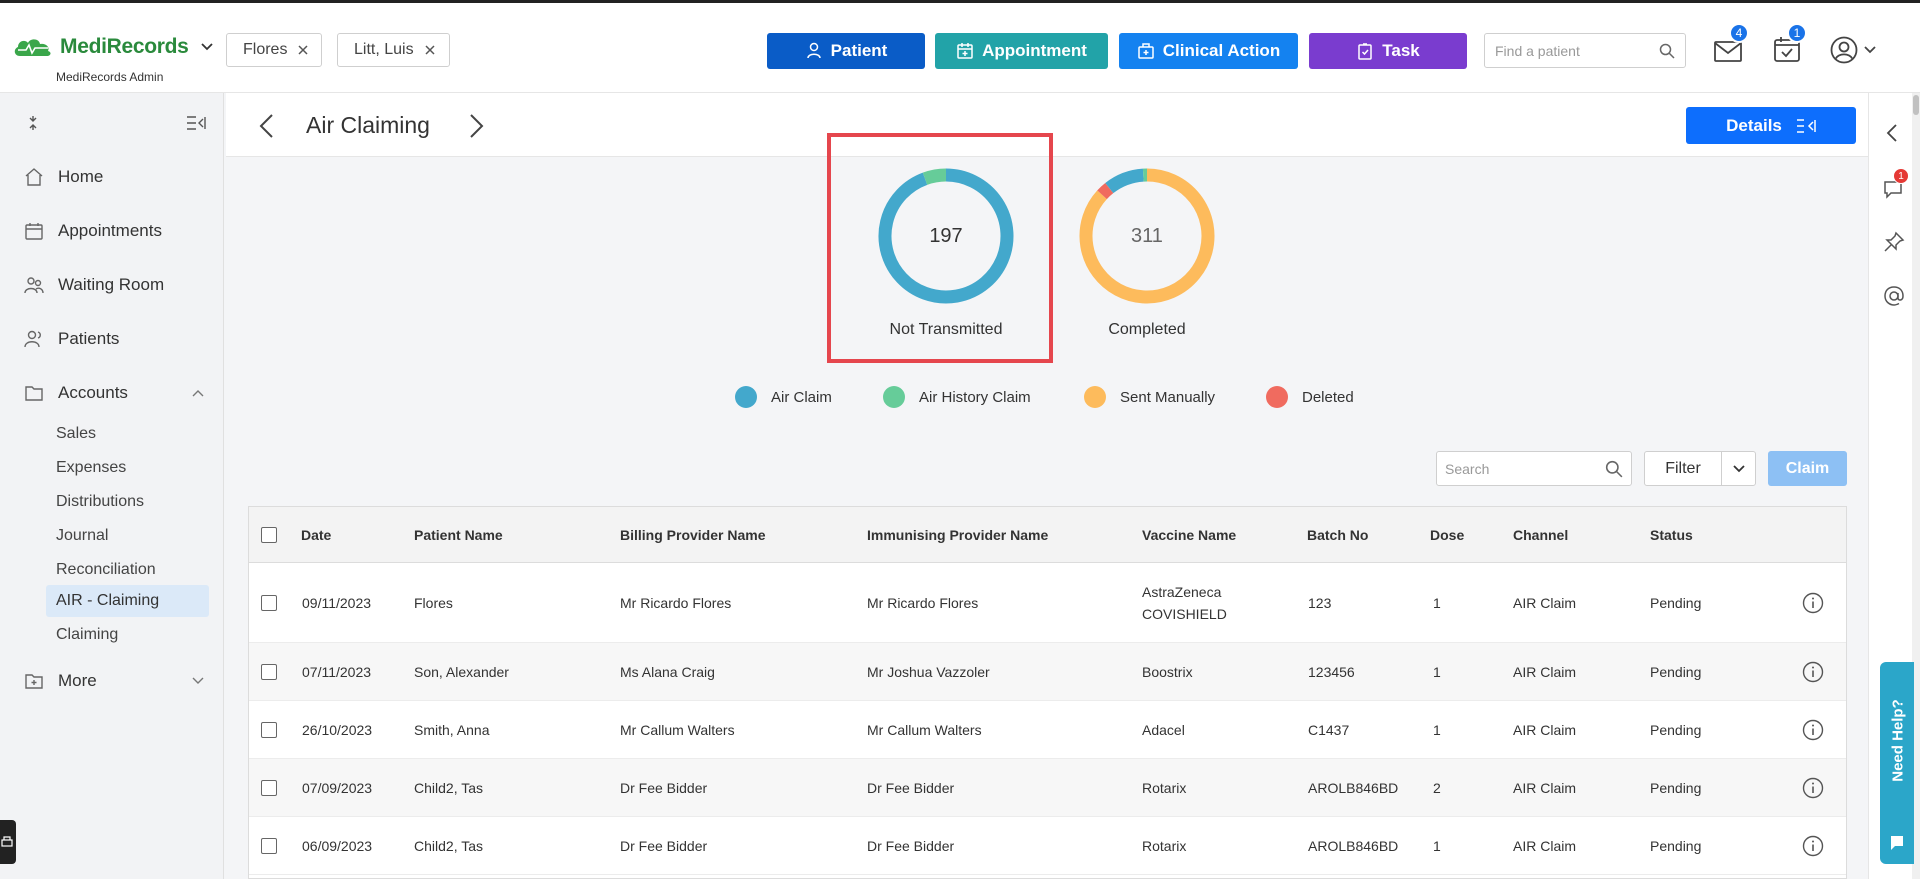 The image size is (1920, 879). Describe the element at coordinates (940, 248) in the screenshot. I see `highlight-box` at that location.